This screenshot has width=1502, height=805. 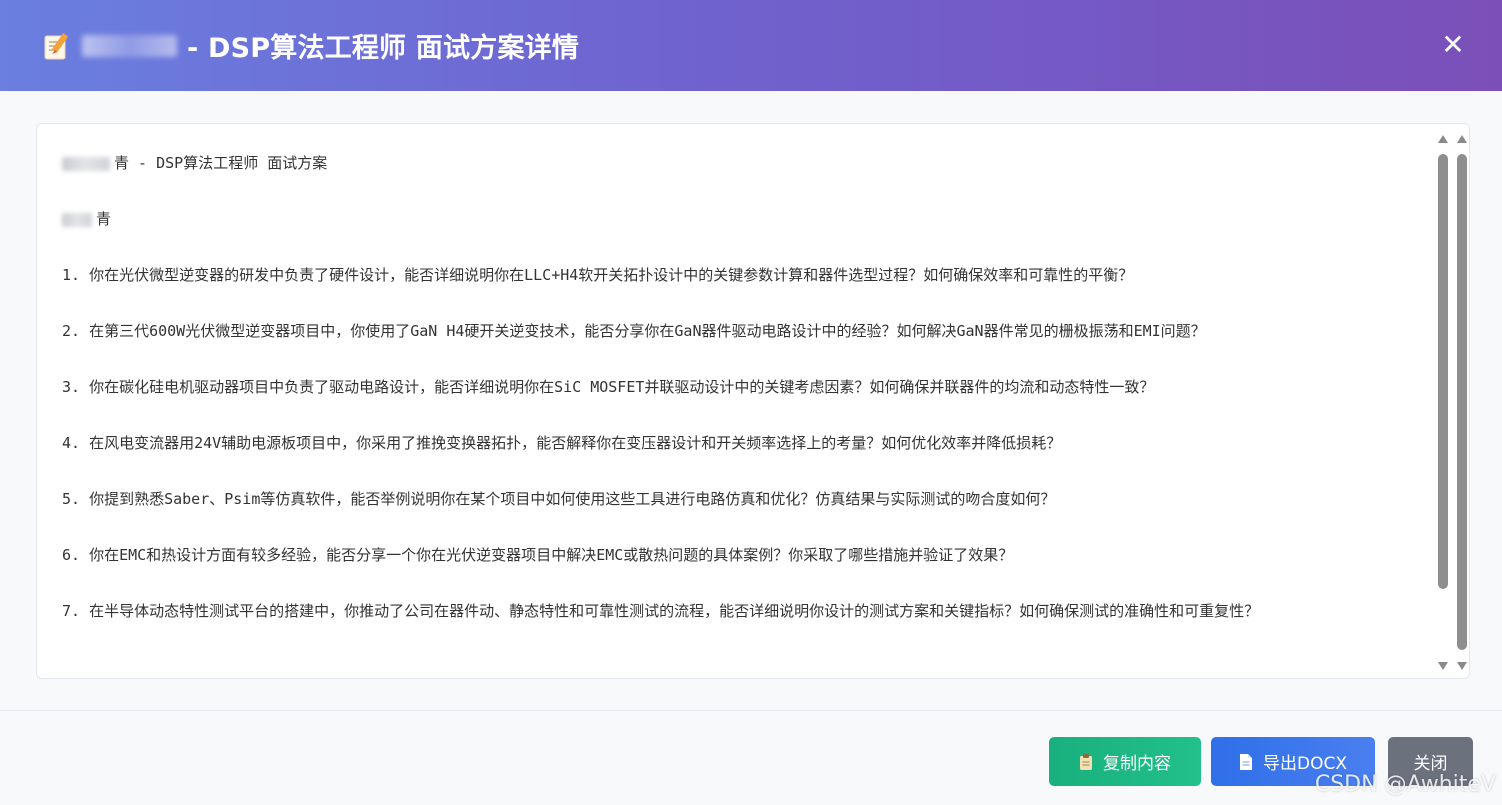 I want to click on copy-content-button: 复制内容, so click(x=1125, y=761).